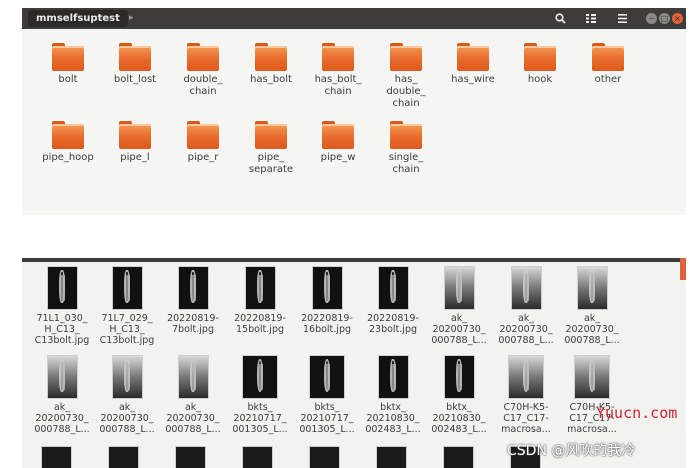 The image size is (693, 468). I want to click on folder-item: has_bolt, so click(271, 64).